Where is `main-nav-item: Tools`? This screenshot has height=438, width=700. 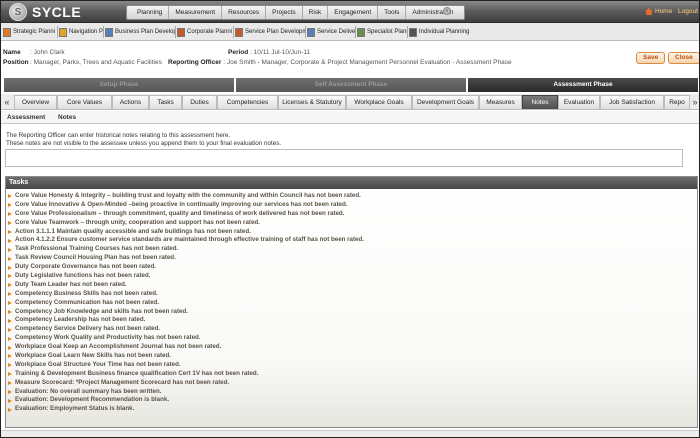 main-nav-item: Tools is located at coordinates (392, 12).